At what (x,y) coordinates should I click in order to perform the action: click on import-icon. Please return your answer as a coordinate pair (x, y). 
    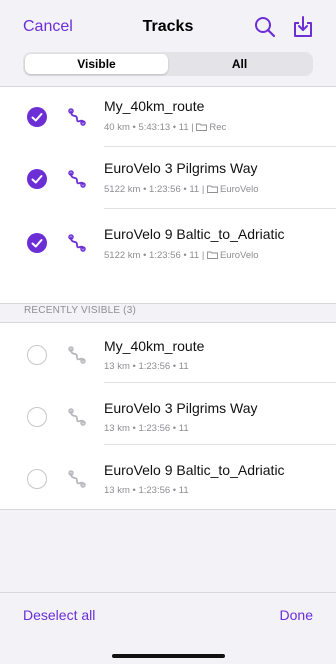
    Looking at the image, I should click on (303, 27).